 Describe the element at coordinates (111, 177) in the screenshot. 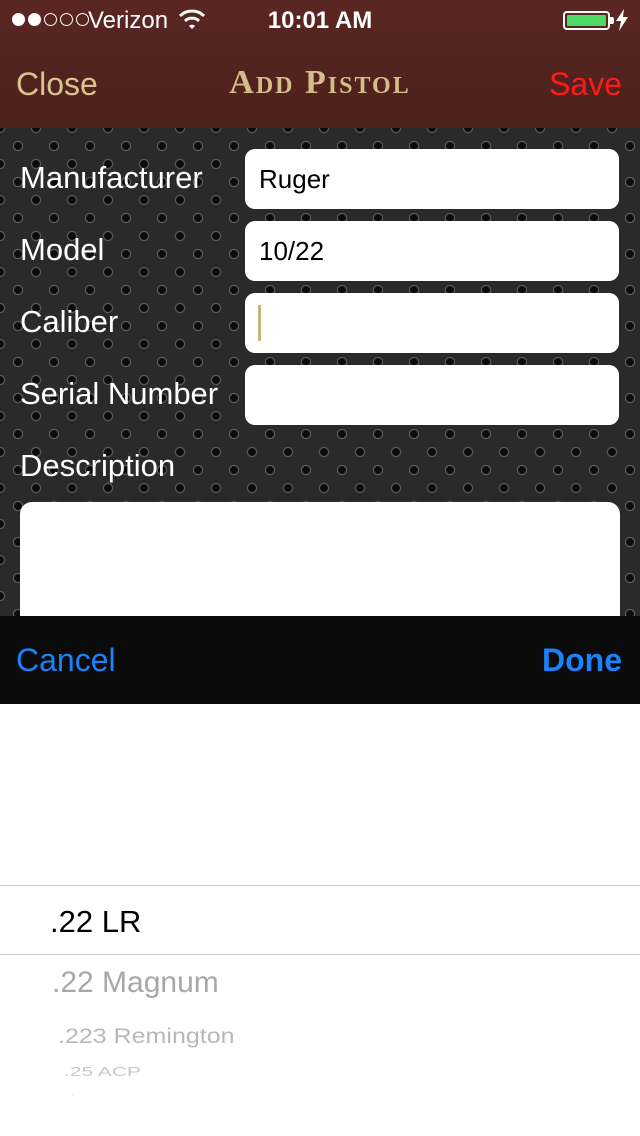

I see `manufacturer-label: Manufacturer` at that location.